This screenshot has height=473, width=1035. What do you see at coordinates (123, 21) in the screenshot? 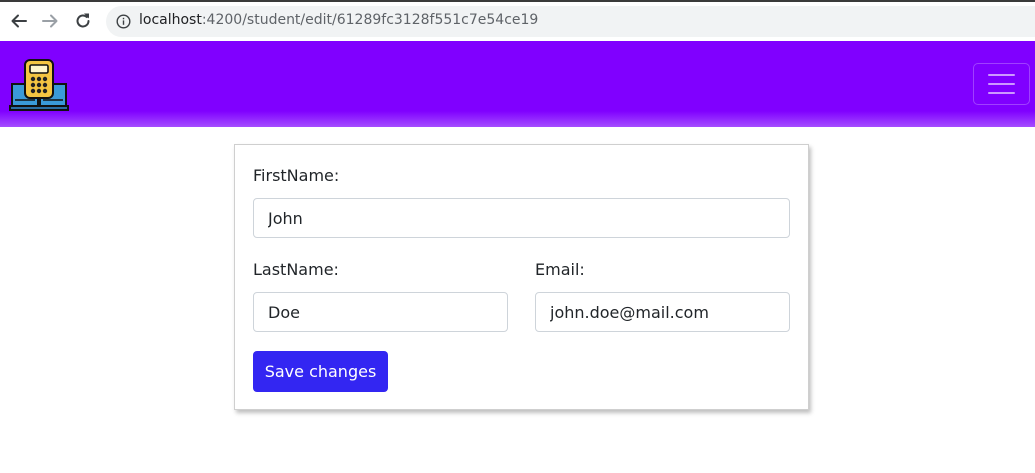
I see `info-icon` at bounding box center [123, 21].